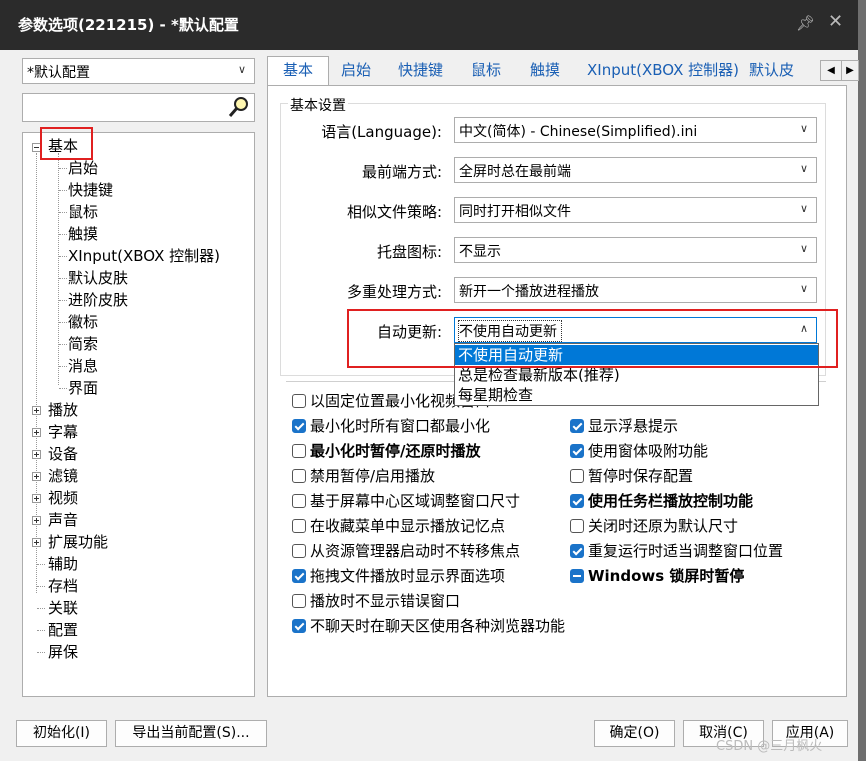 The image size is (866, 761). I want to click on language-select: 中文(简体) - Chinese(Simplified).ini ∨, so click(635, 130).